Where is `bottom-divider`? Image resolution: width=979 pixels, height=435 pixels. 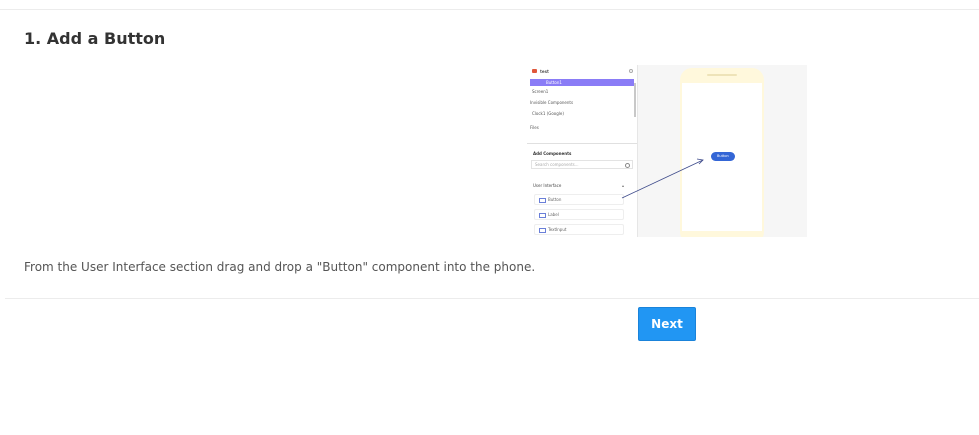 bottom-divider is located at coordinates (492, 298).